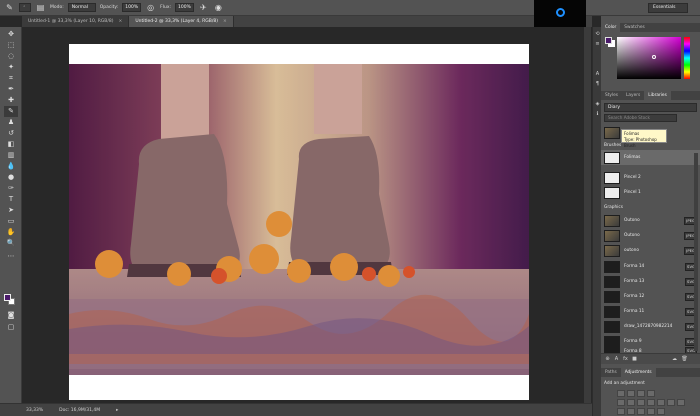  I want to click on zoom-icon: 🔍, so click(11, 243).